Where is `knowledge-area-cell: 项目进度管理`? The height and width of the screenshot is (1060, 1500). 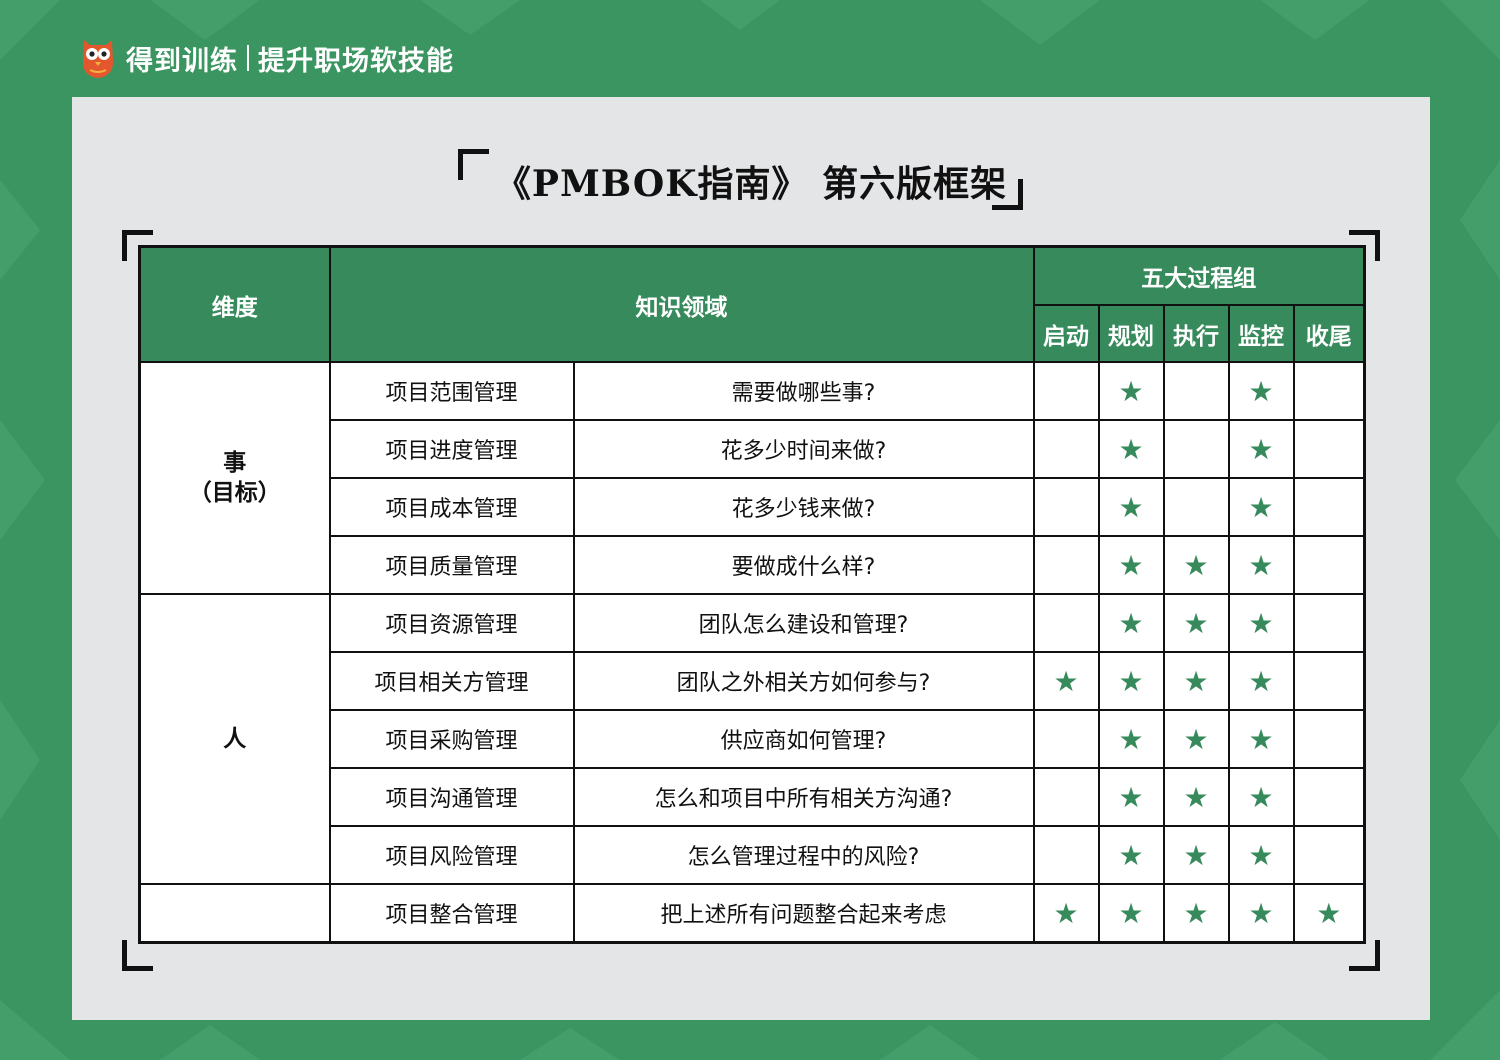 knowledge-area-cell: 项目进度管理 is located at coordinates (451, 449).